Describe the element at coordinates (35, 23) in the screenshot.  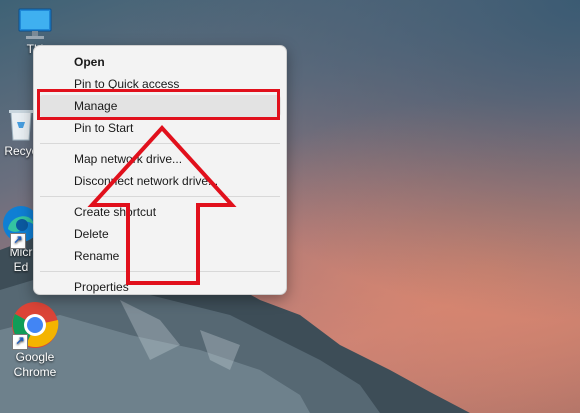
I see `monitor-icon` at that location.